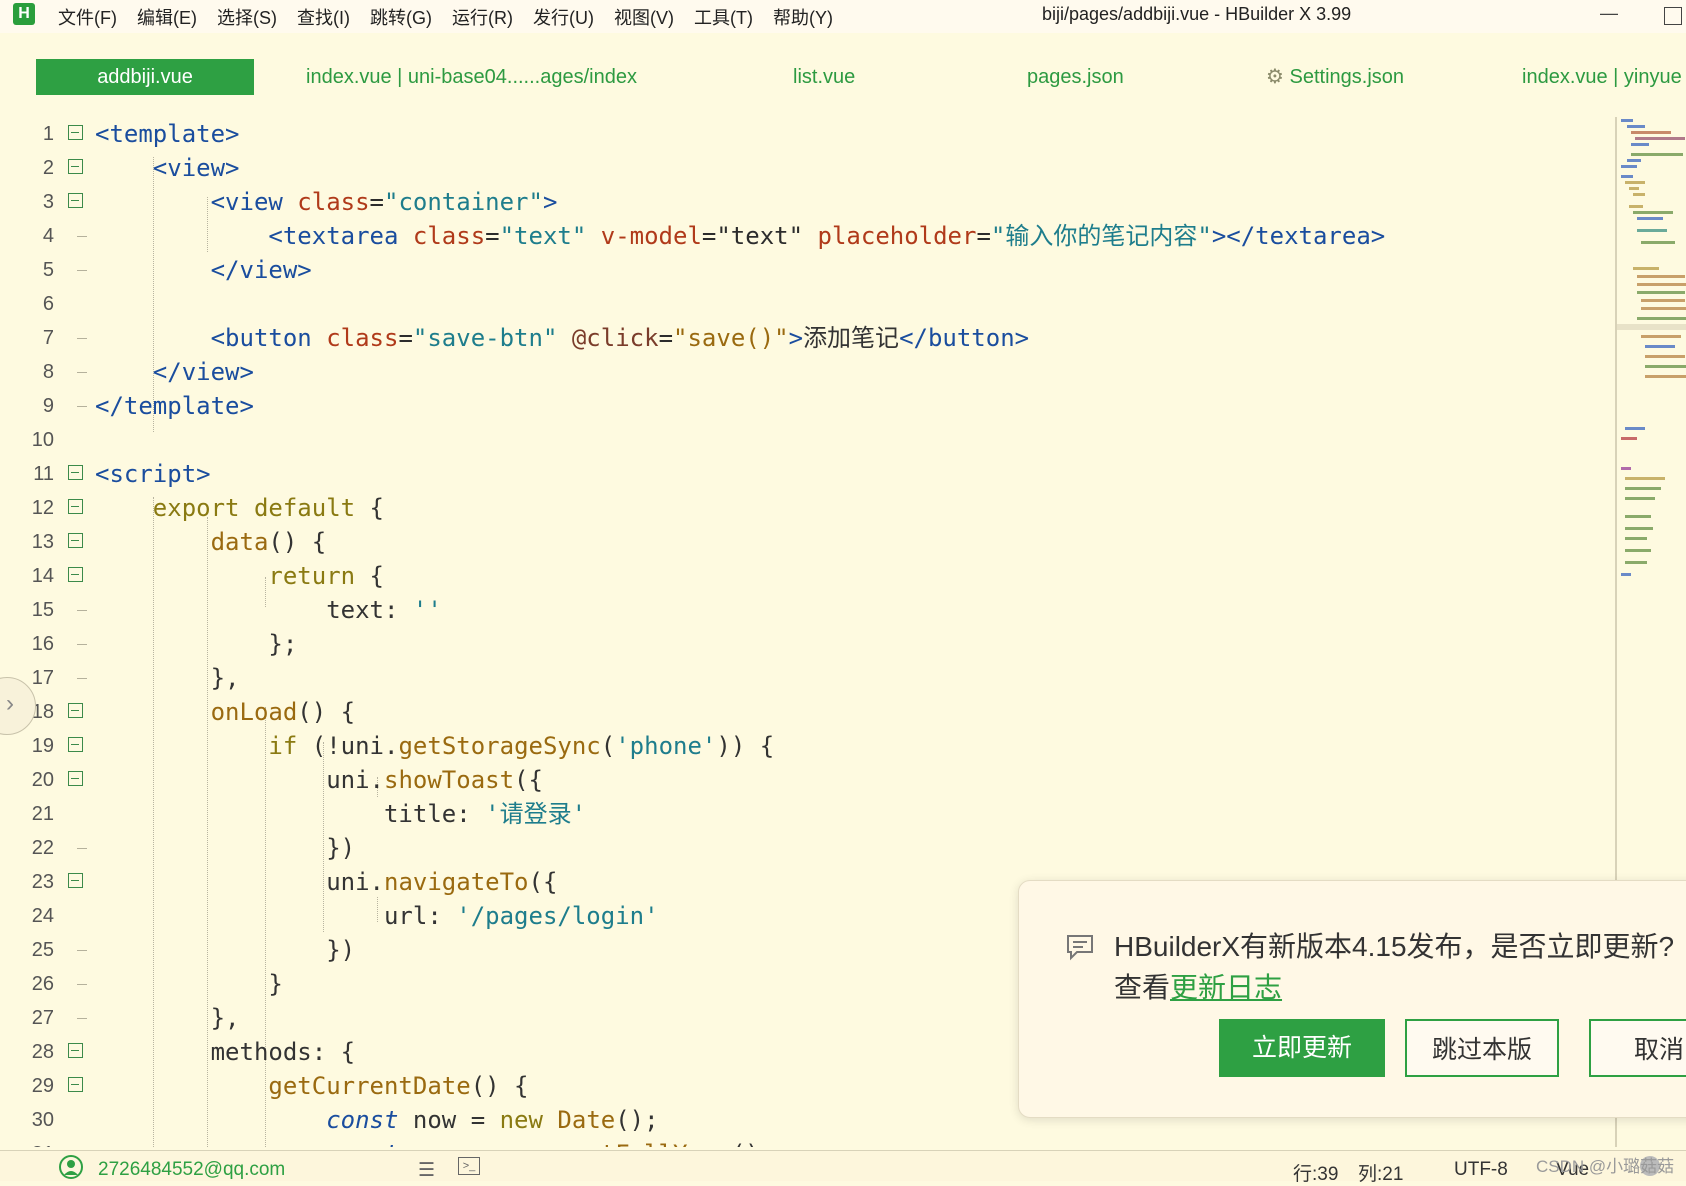 This screenshot has width=1686, height=1186. What do you see at coordinates (236, 610) in the screenshot?
I see `code-line: 15 text: ''` at bounding box center [236, 610].